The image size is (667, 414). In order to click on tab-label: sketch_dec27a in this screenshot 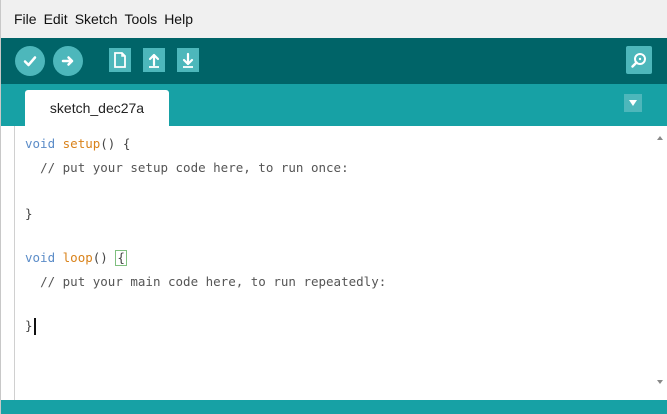, I will do `click(97, 108)`.